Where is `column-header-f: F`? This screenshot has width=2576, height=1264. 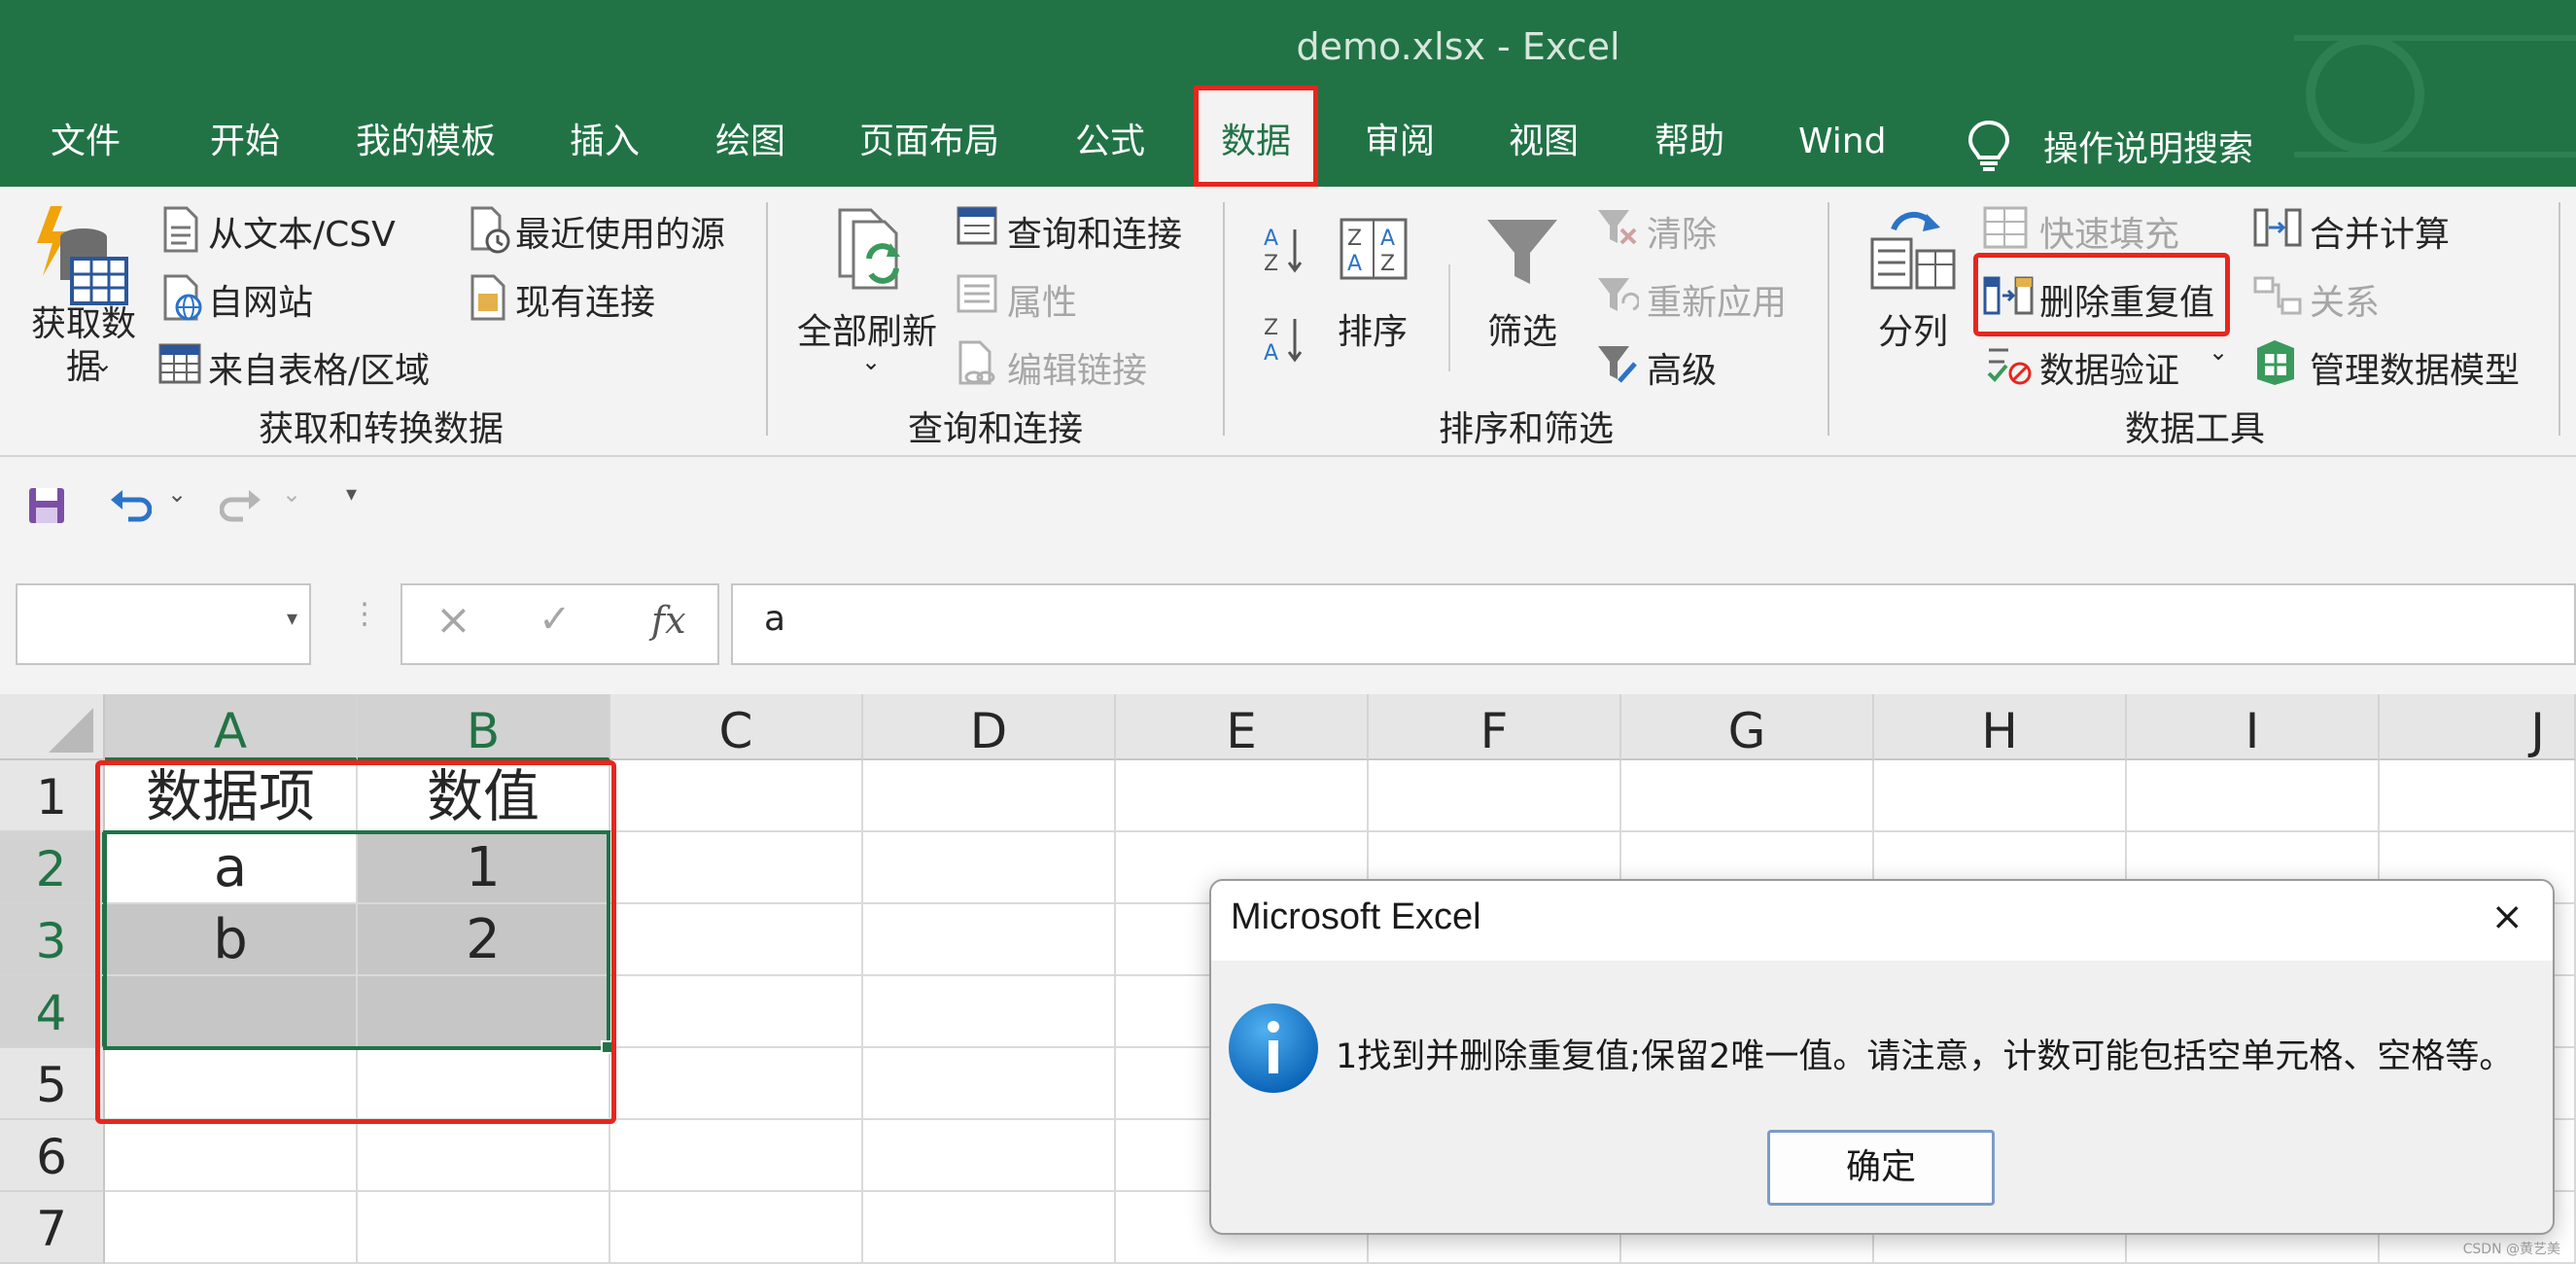
column-header-f: F is located at coordinates (1495, 727).